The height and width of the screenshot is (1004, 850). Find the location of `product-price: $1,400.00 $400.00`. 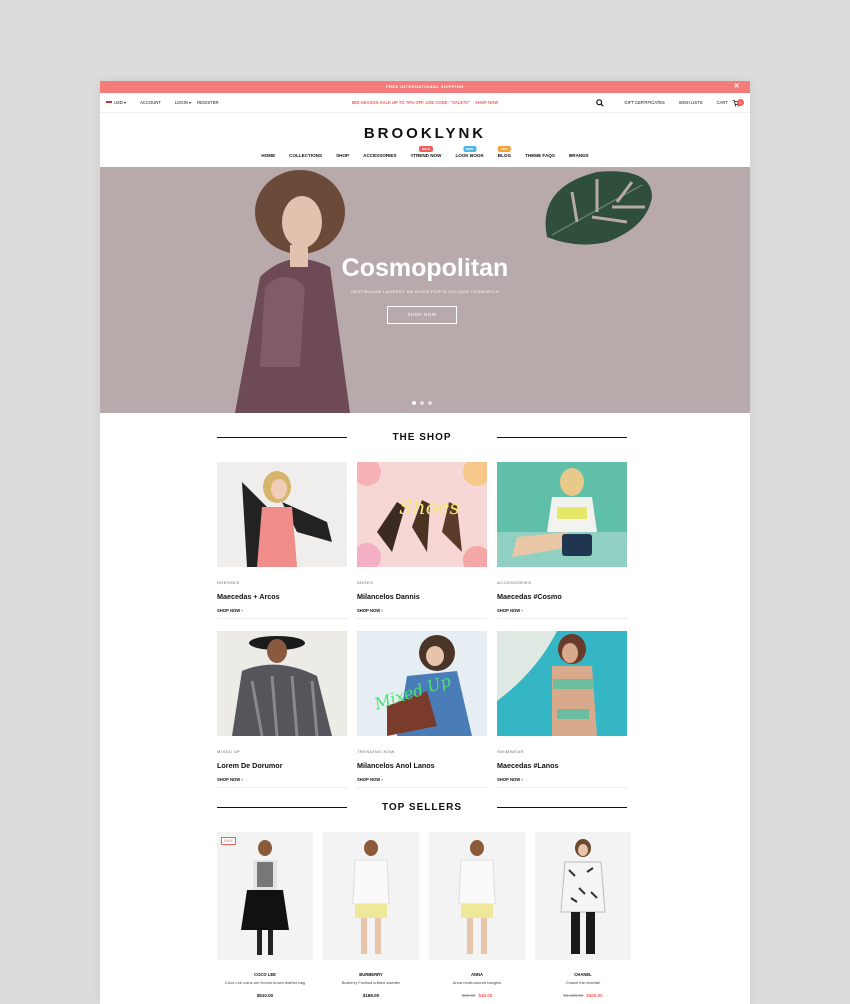

product-price: $1,400.00 $400.00 is located at coordinates (583, 995).